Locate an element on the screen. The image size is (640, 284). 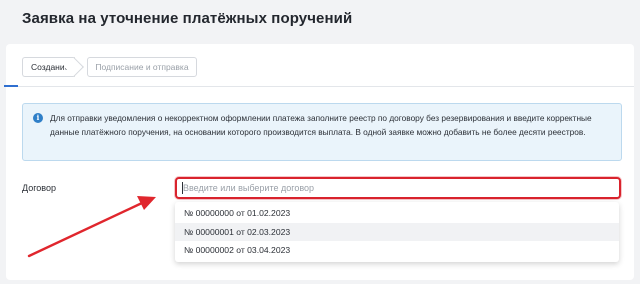
steps-divider is located at coordinates (319, 86).